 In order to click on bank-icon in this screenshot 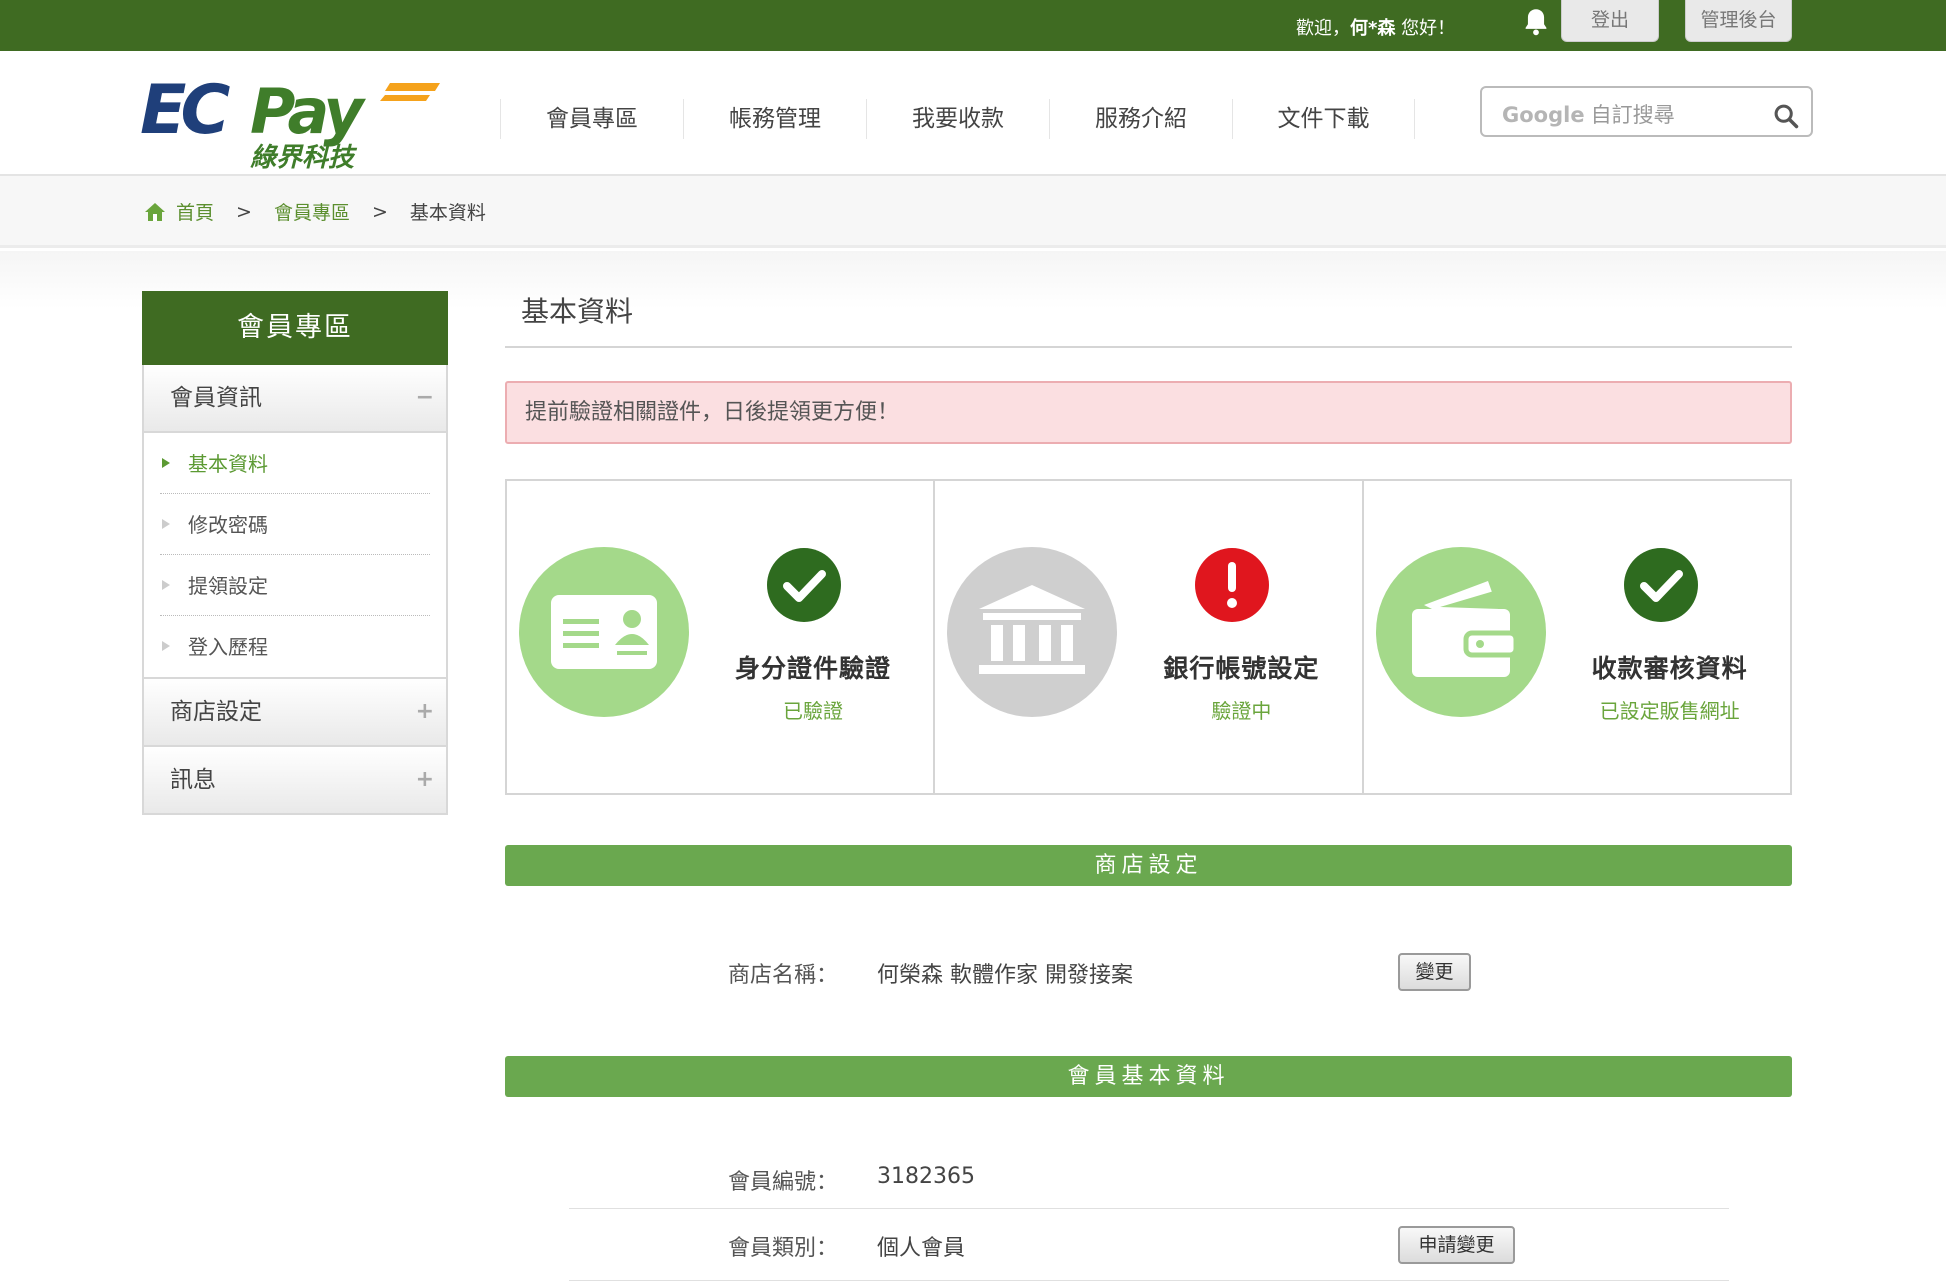, I will do `click(1032, 632)`.